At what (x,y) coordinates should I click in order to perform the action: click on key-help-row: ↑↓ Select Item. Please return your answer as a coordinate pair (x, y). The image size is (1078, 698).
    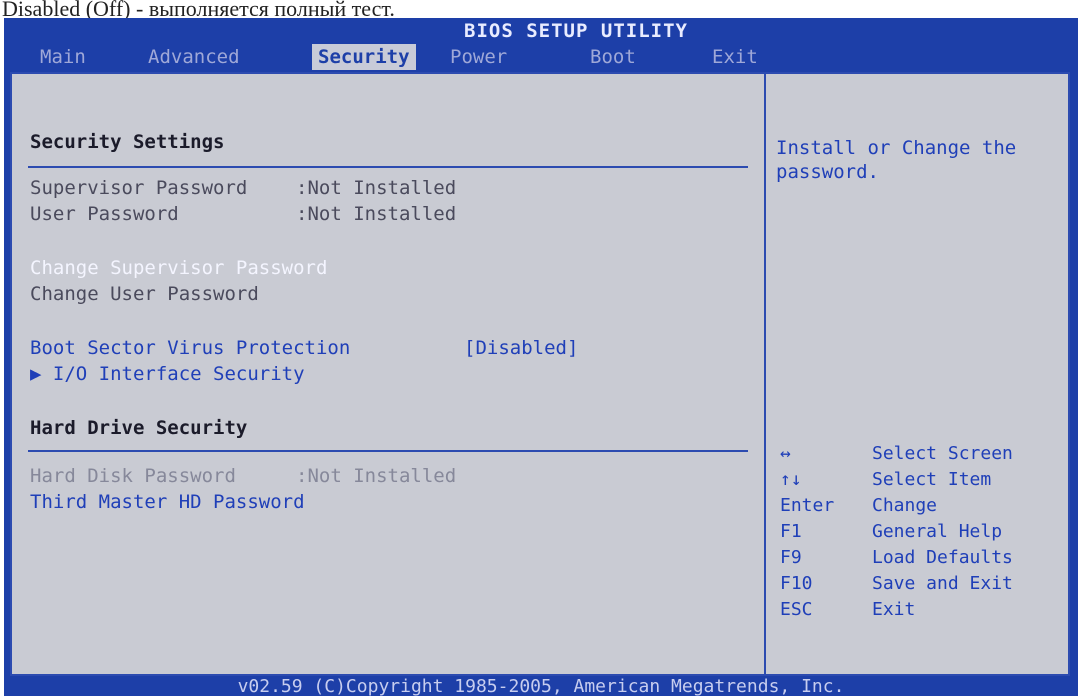
    Looking at the image, I should click on (885, 480).